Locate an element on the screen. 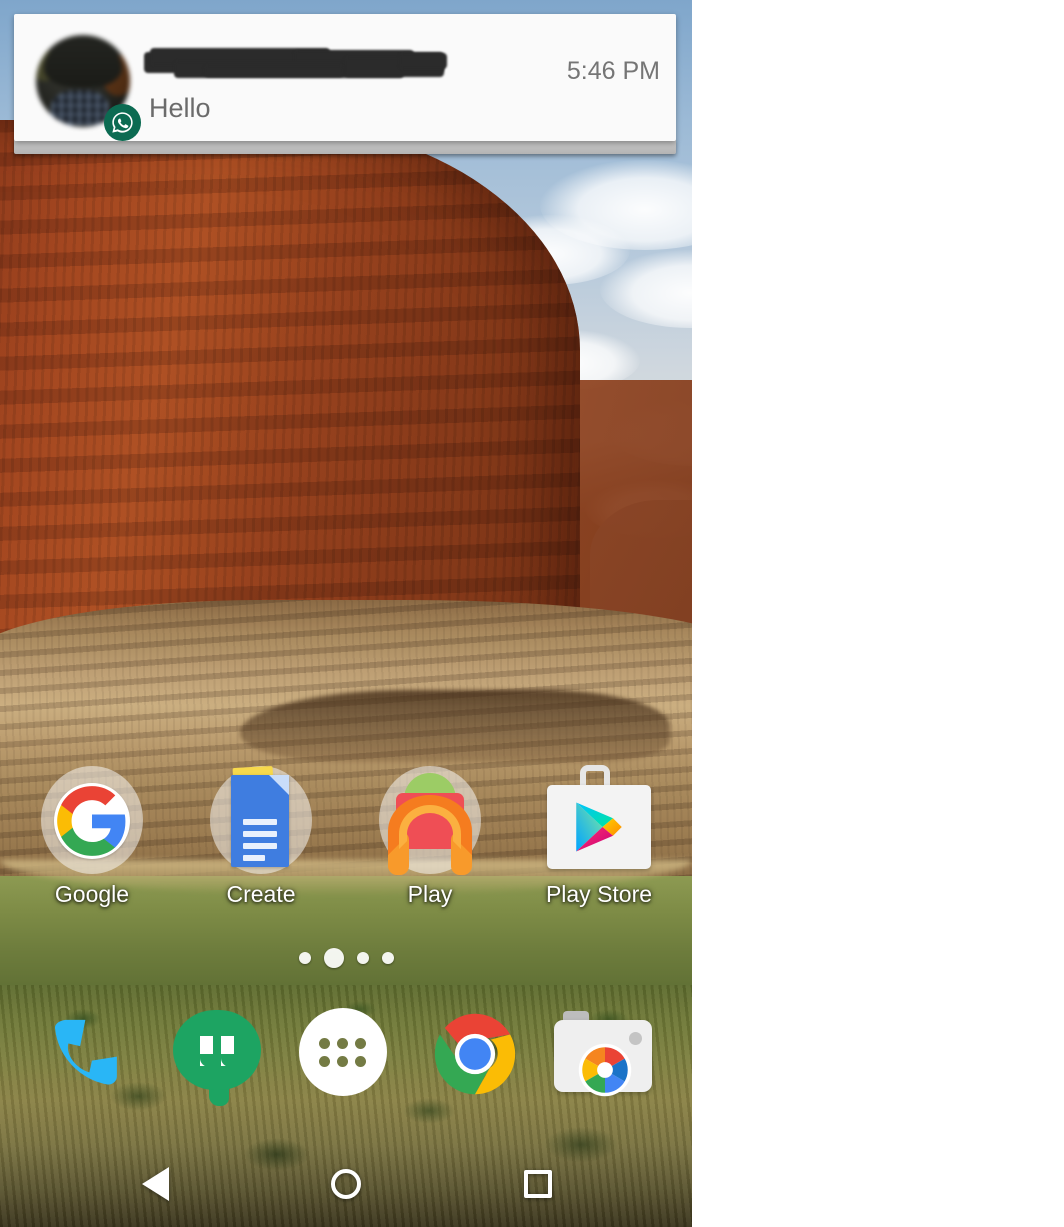  app-play-store: Play Store is located at coordinates (599, 836).